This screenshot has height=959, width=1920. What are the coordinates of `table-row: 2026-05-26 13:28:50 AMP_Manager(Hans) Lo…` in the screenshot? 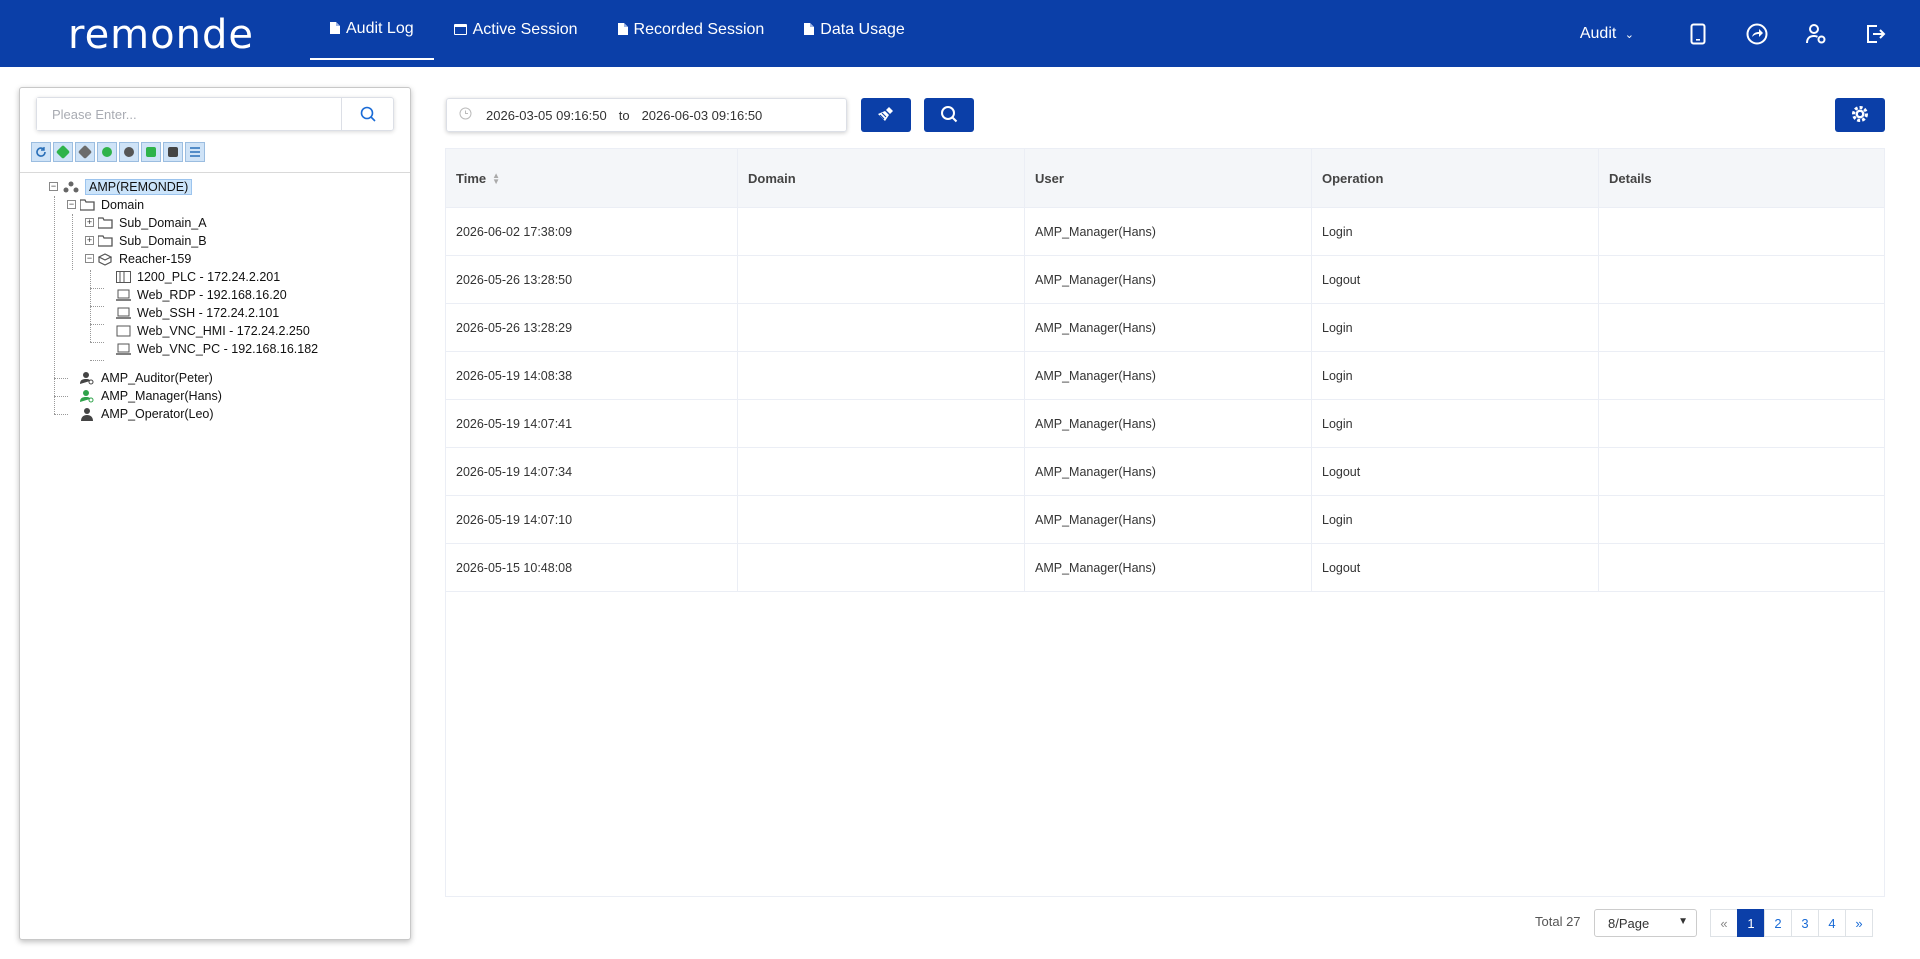 It's located at (1165, 280).